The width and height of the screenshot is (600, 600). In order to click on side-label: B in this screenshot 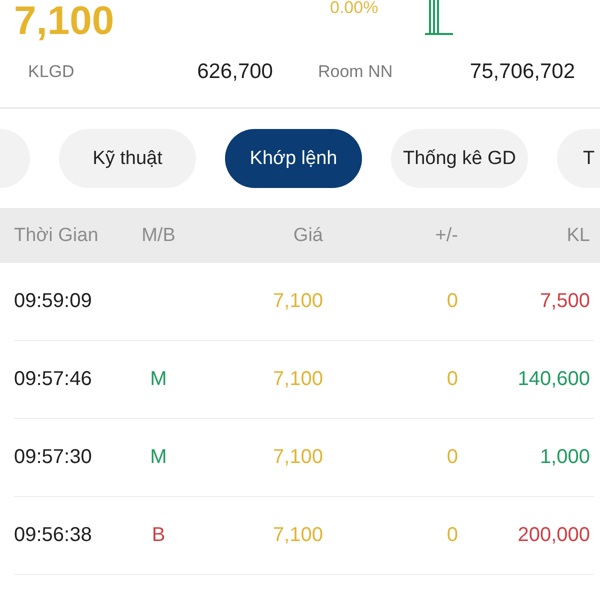, I will do `click(159, 535)`.